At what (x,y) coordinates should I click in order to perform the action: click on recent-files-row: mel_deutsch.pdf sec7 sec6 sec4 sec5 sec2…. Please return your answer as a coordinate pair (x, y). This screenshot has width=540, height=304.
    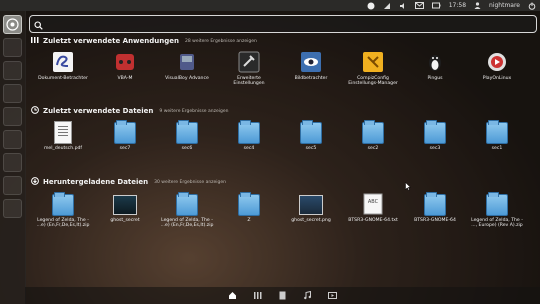
    Looking at the image, I should click on (282, 140).